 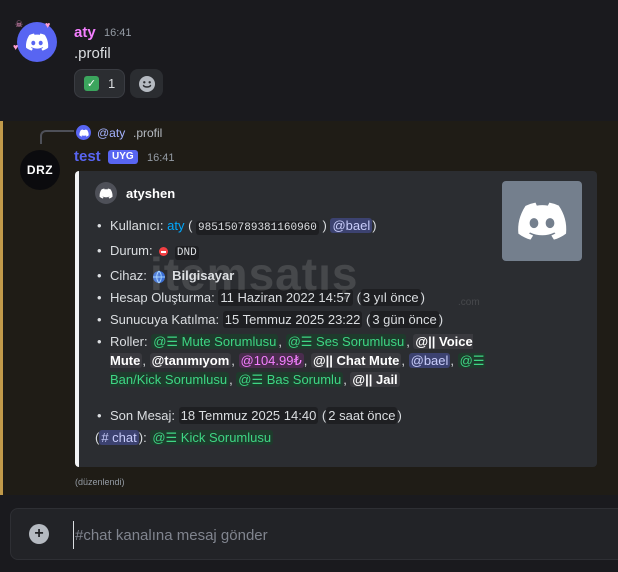 I want to click on watermark-domain: .com, so click(x=469, y=302).